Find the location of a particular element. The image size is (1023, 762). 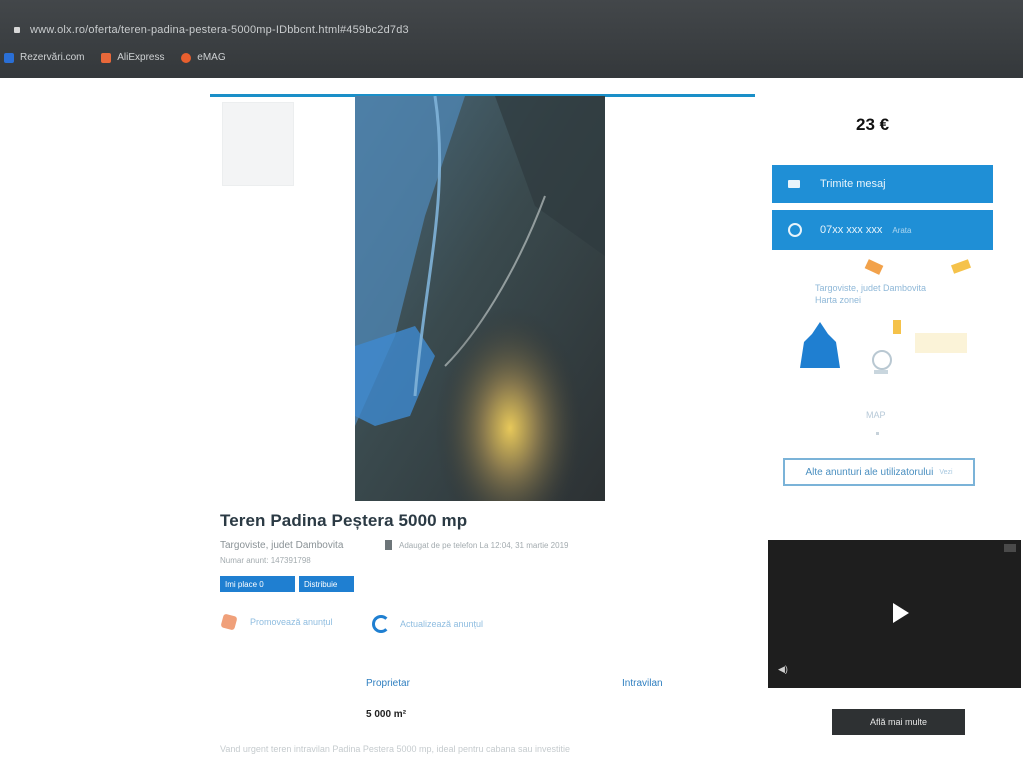

promote-icon is located at coordinates (229, 622).